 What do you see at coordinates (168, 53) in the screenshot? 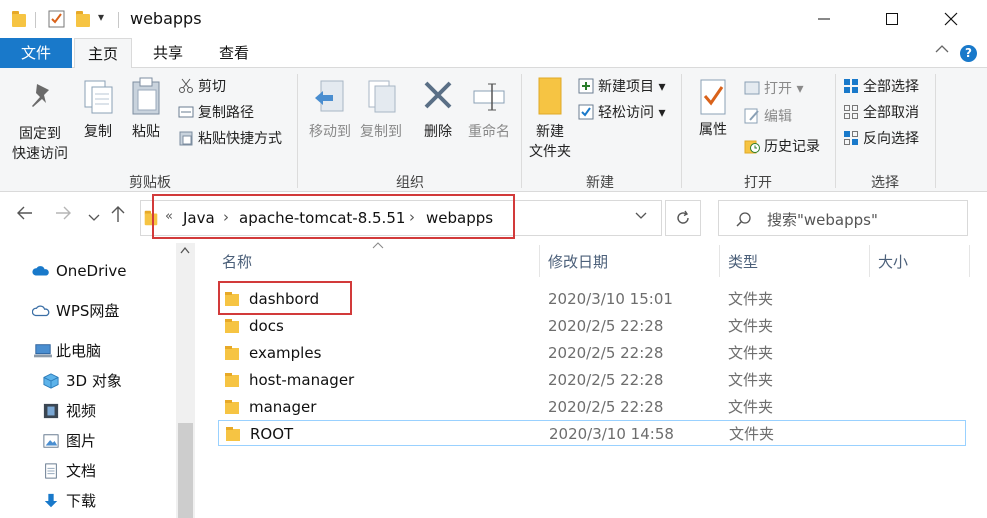
I see `tab-share: 共享` at bounding box center [168, 53].